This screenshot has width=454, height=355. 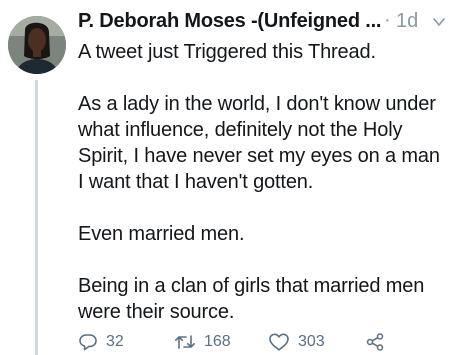 What do you see at coordinates (227, 52) in the screenshot?
I see `tweet-paragraph: A tweet just Triggered this Thread.` at bounding box center [227, 52].